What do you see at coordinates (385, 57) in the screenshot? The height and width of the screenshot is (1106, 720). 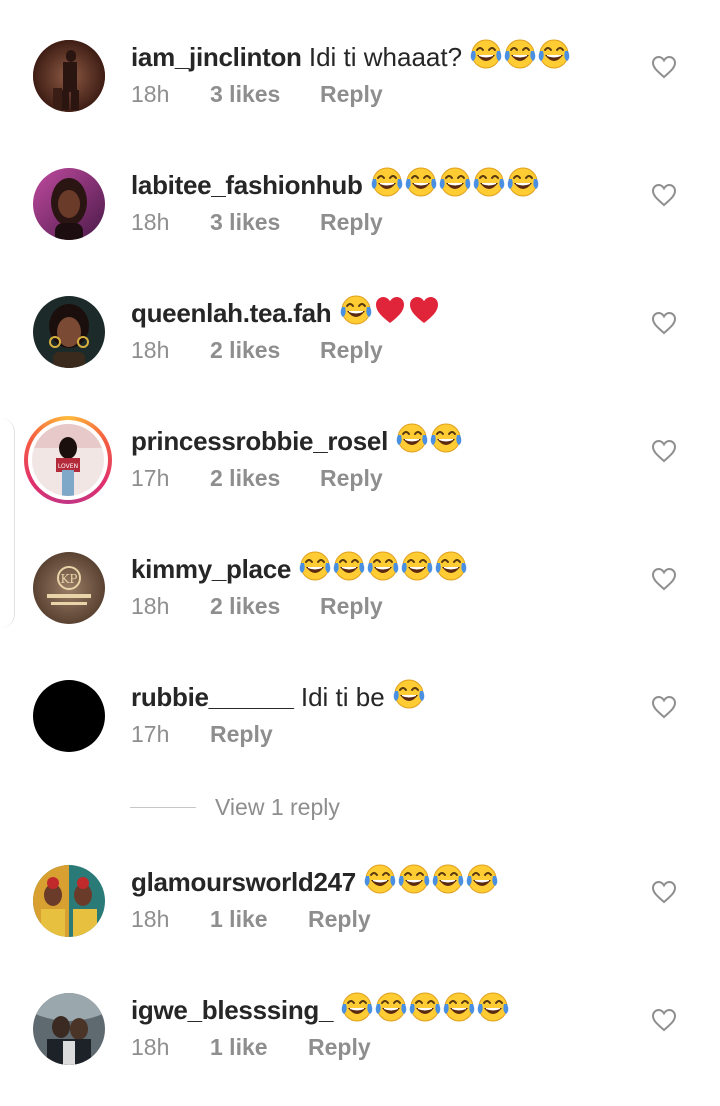 I see `comment-text: Idi ti whaaat?` at bounding box center [385, 57].